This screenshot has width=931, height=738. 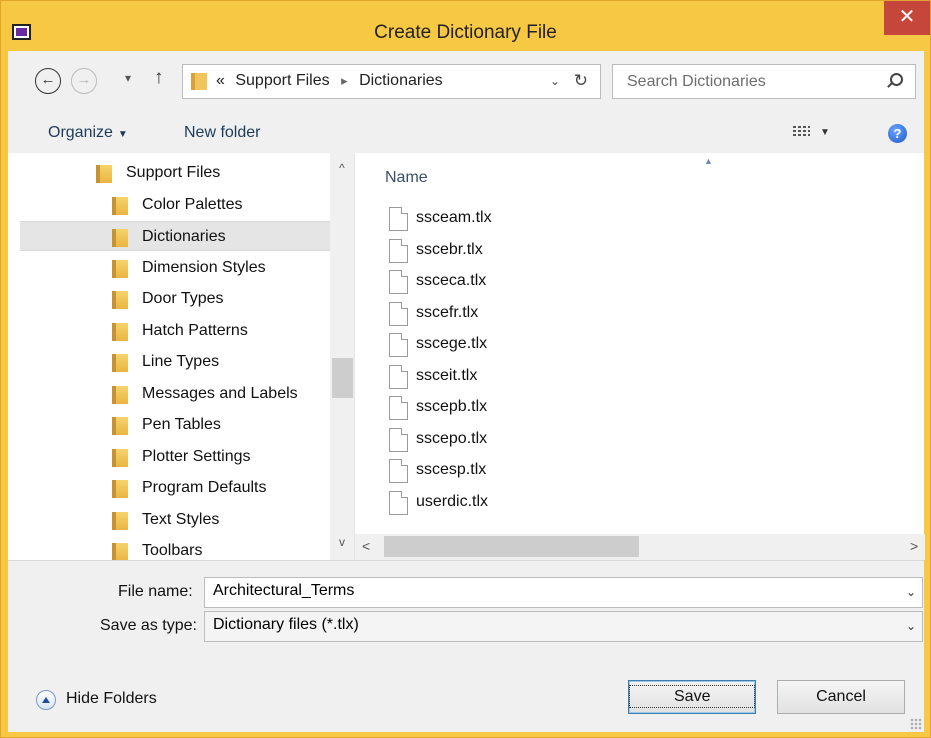 I want to click on save-button: Save, so click(x=692, y=697).